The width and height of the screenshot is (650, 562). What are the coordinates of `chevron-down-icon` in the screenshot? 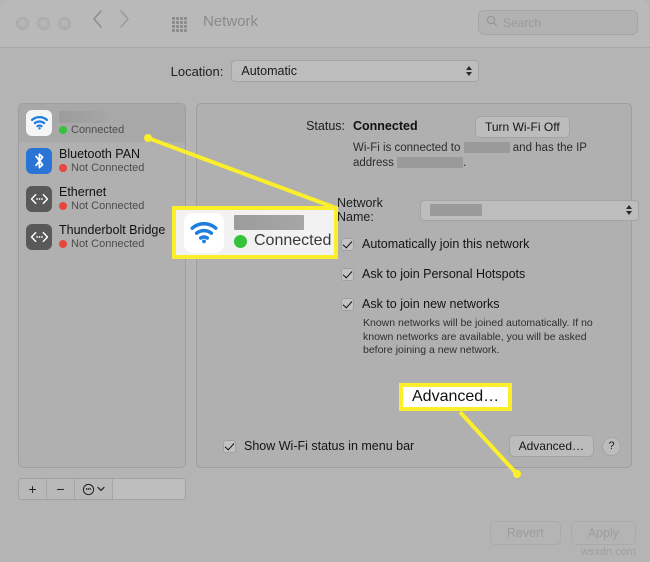 It's located at (101, 488).